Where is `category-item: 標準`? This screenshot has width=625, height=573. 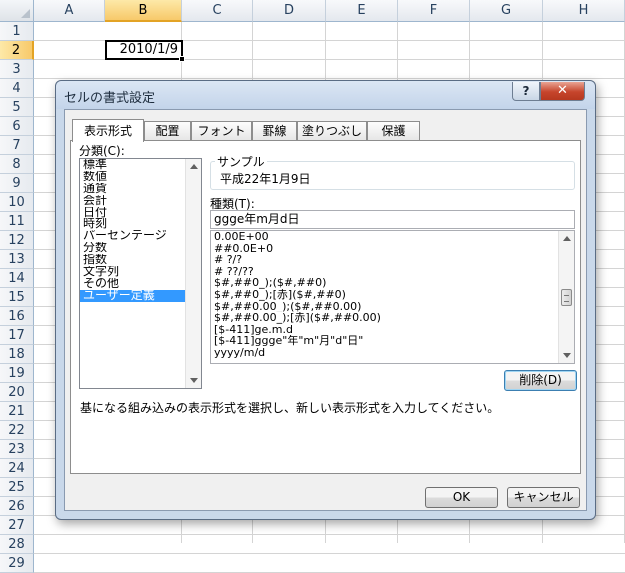 category-item: 標準 is located at coordinates (140, 165).